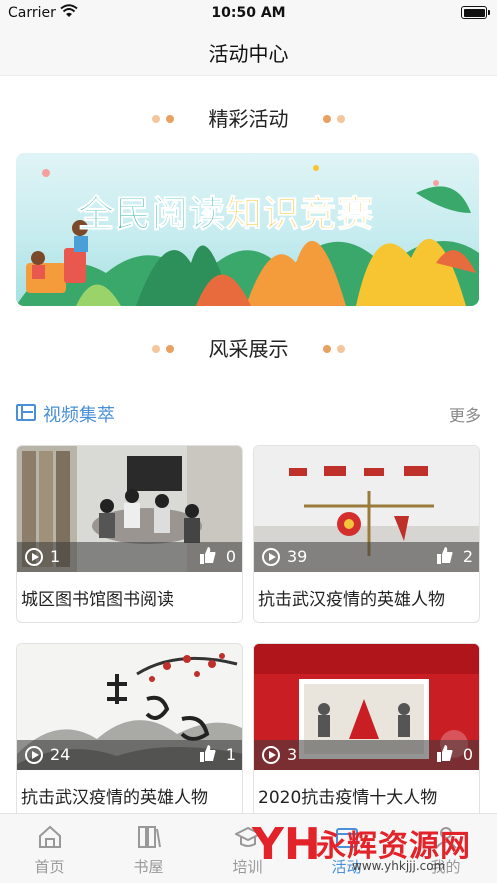  I want to click on video-card: 39 2 抗击武汉疫情的英雄人物, so click(366, 534).